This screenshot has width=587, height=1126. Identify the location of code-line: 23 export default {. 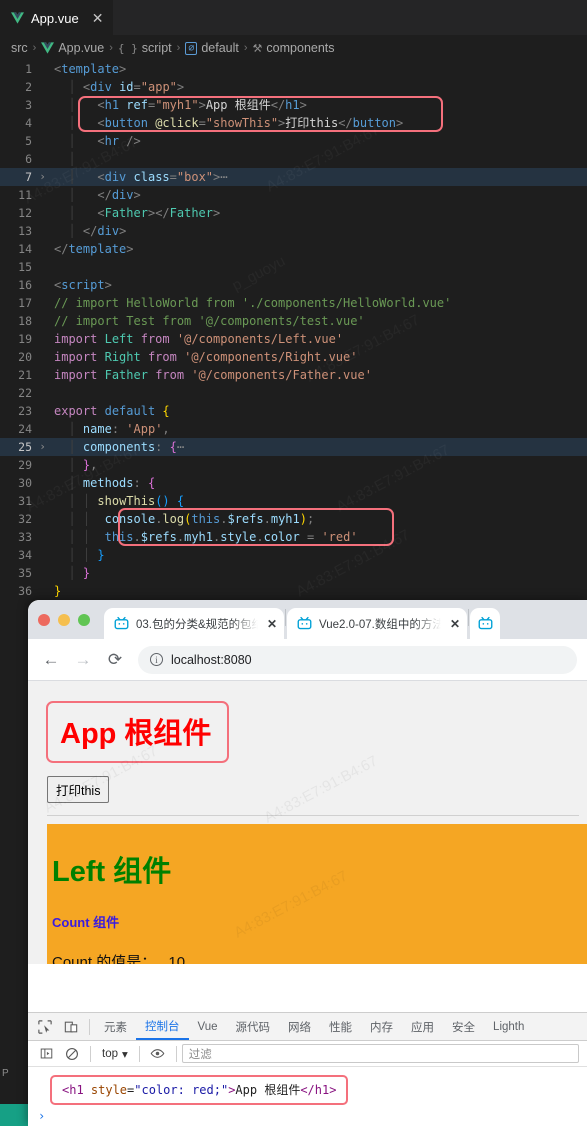
(293, 411).